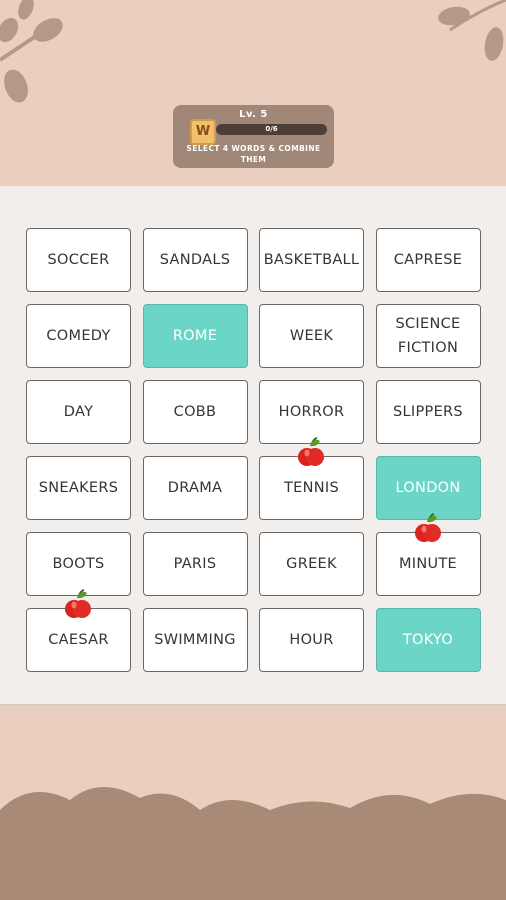  I want to click on word-tile-label: GREEK, so click(311, 564).